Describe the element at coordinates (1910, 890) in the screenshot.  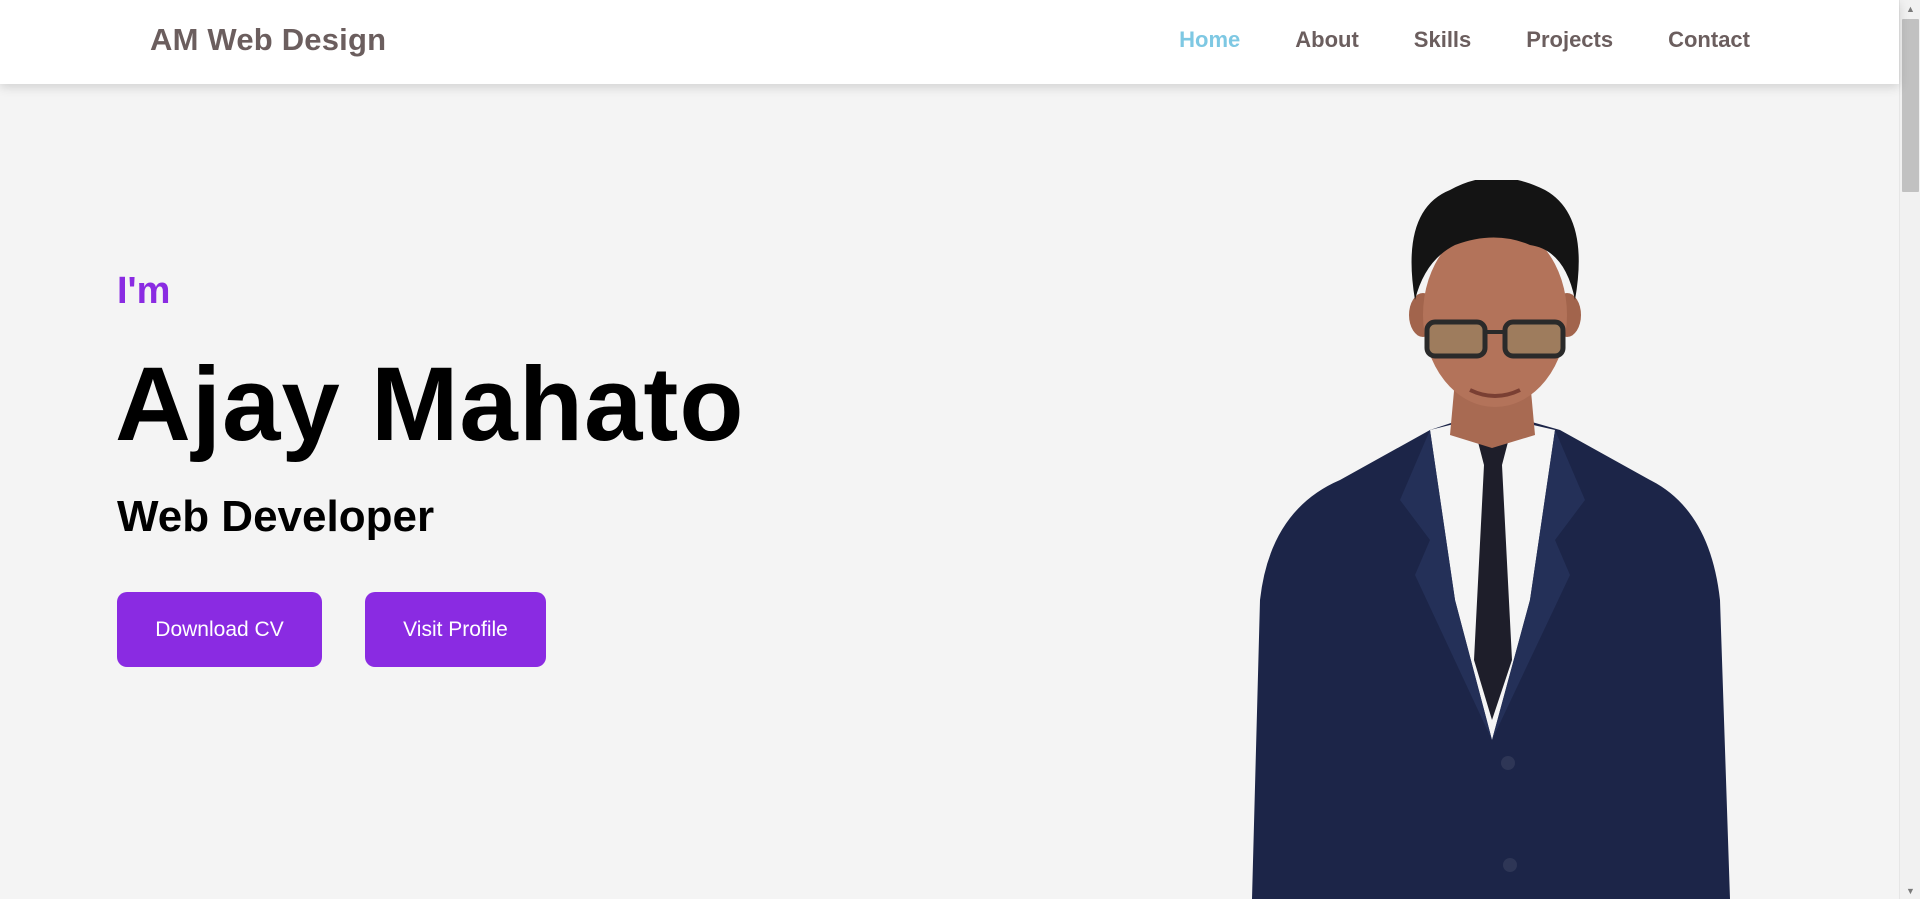
I see `scroll-down-arrow-icon: ▼` at that location.